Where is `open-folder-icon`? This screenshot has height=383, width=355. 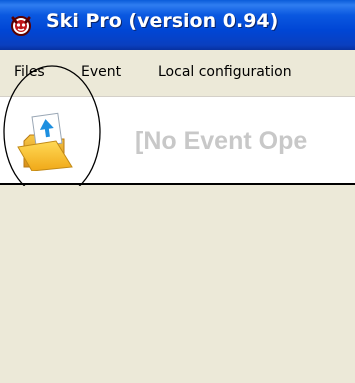 open-folder-icon is located at coordinates (45, 142).